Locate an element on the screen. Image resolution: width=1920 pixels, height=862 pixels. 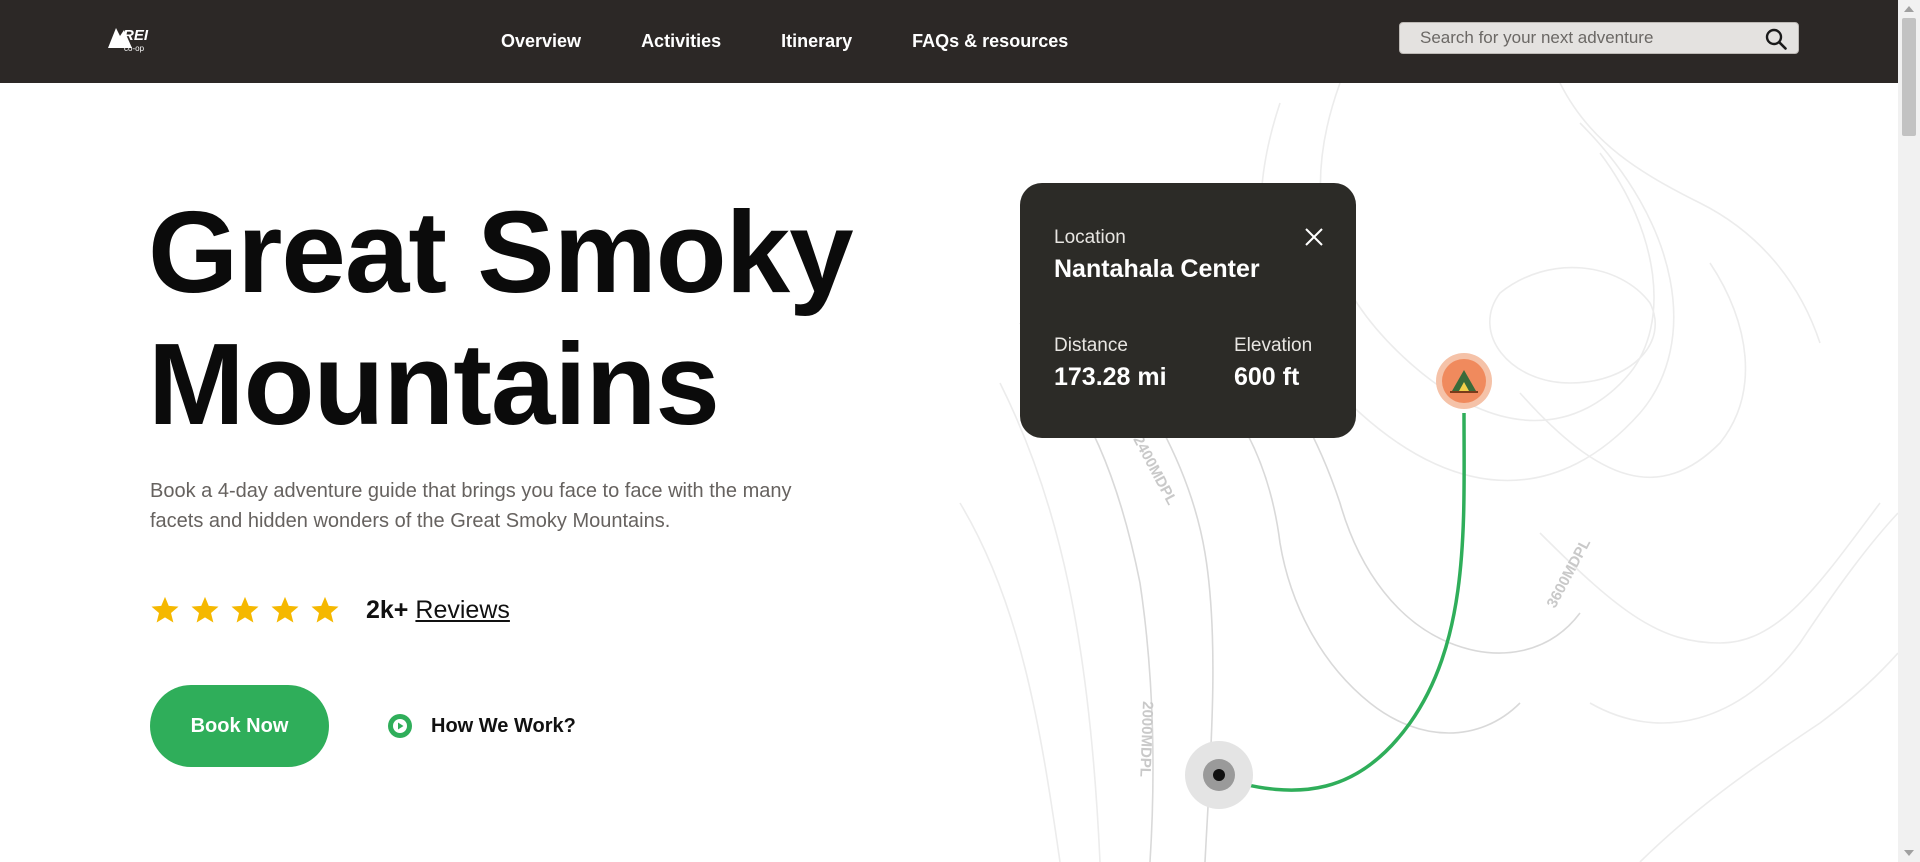
contour-label-2000: 2000MDPL is located at coordinates (1146, 739).